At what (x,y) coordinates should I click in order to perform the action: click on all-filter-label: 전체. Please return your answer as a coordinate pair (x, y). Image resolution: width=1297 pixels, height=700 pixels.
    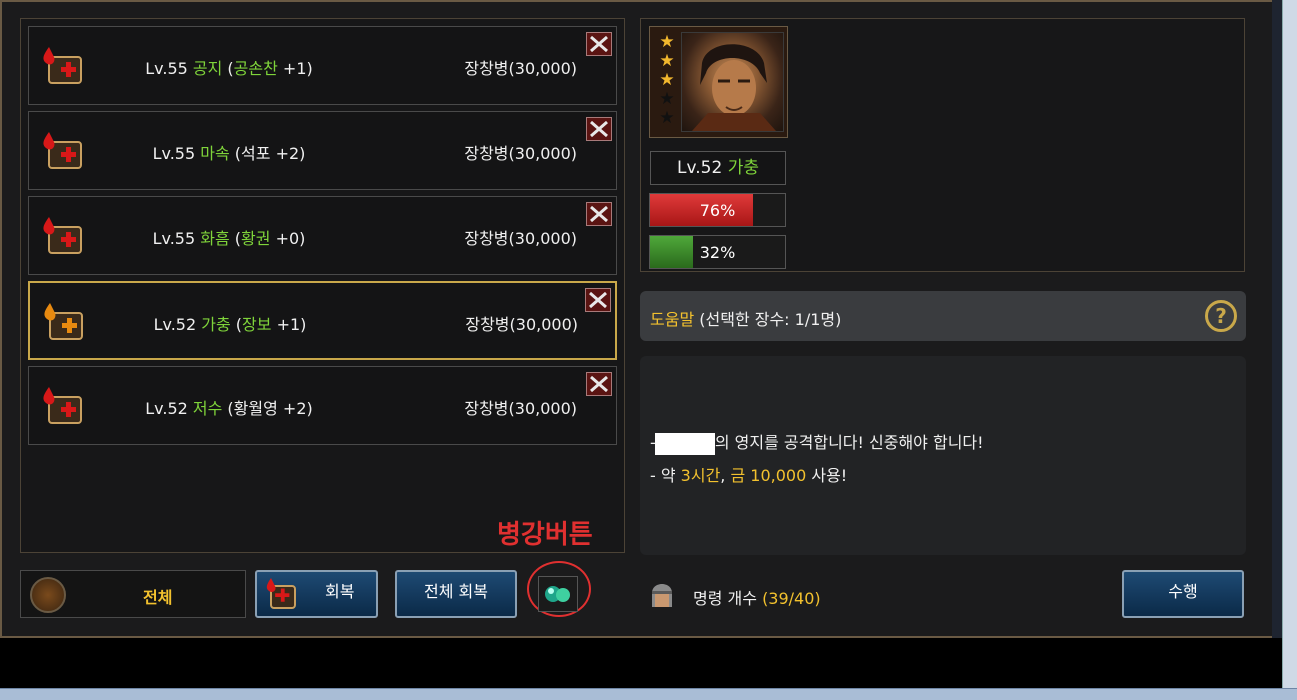
    Looking at the image, I should click on (158, 597).